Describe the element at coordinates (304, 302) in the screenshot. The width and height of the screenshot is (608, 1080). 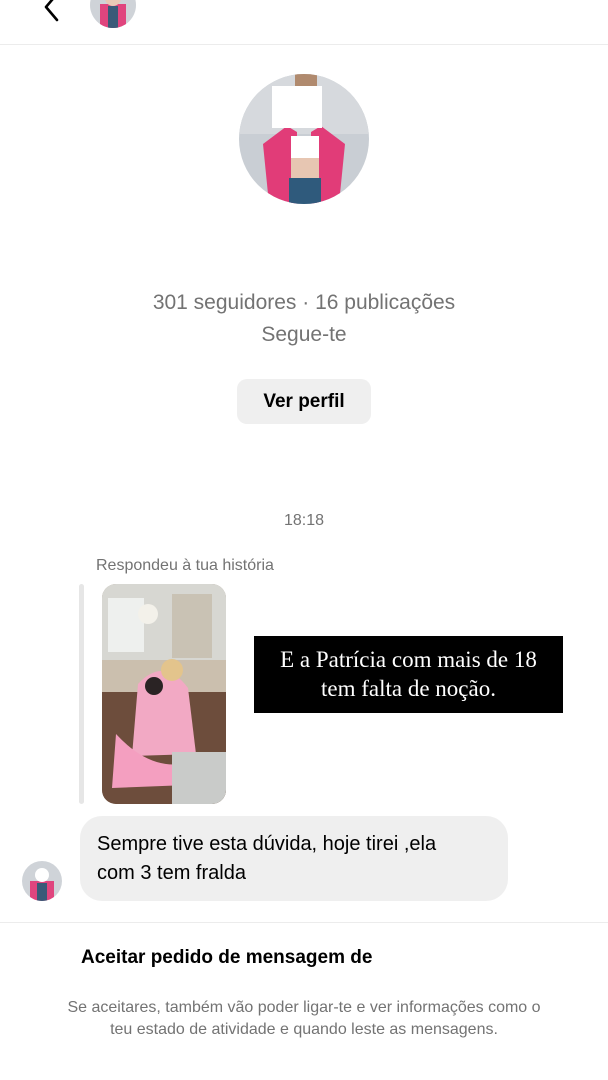
I see `profile-stats: 301 seguidores · 16 publicações` at that location.